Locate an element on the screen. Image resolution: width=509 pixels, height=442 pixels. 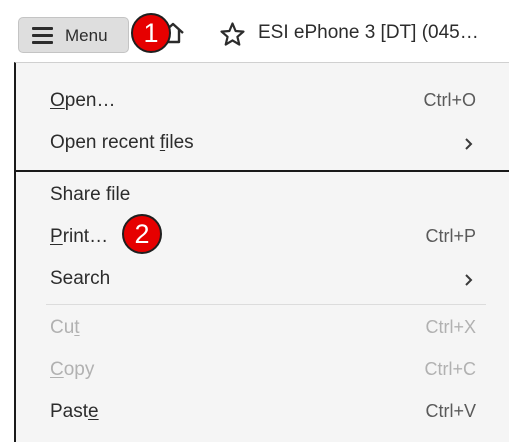
menu-item-label: Share file is located at coordinates (90, 194).